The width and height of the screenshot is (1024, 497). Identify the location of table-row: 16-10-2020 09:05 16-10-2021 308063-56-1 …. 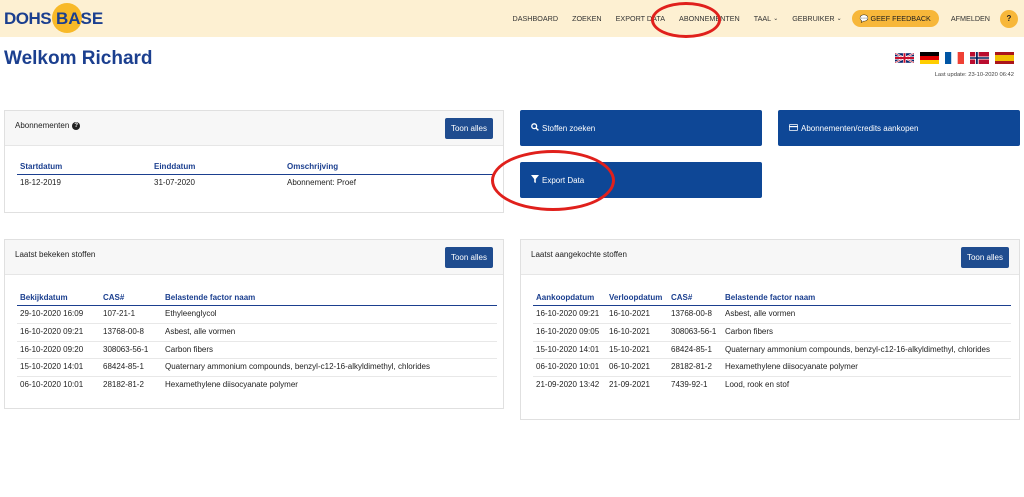
(772, 332).